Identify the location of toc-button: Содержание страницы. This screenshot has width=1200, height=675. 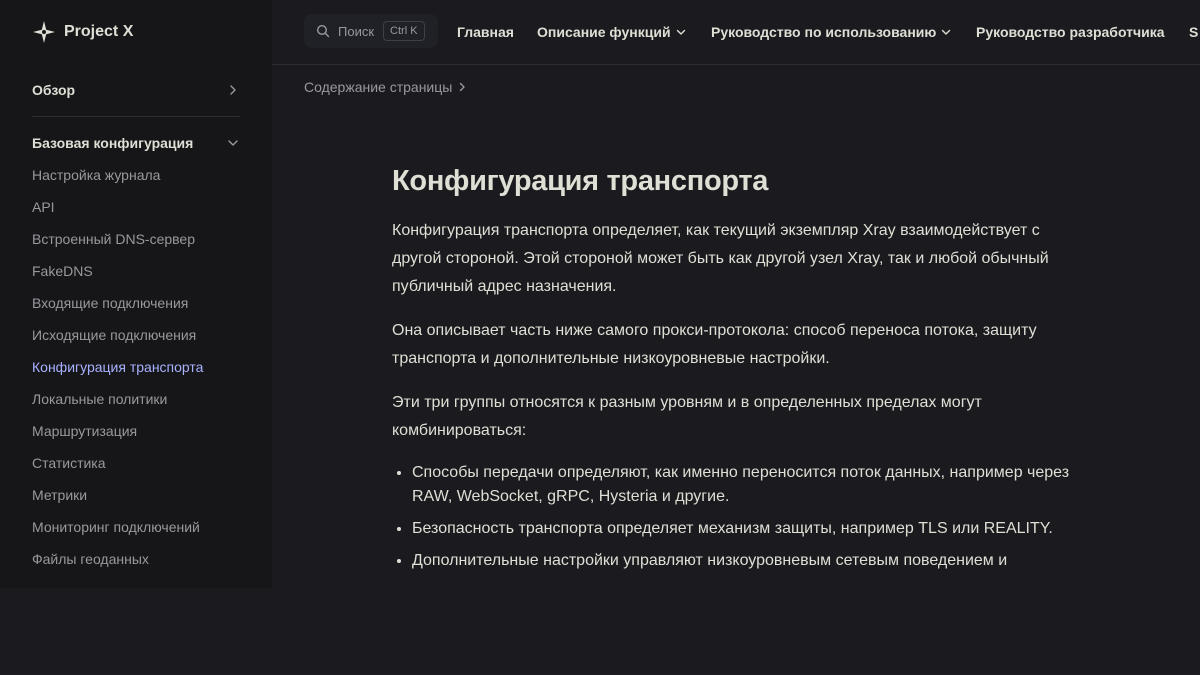
(386, 87).